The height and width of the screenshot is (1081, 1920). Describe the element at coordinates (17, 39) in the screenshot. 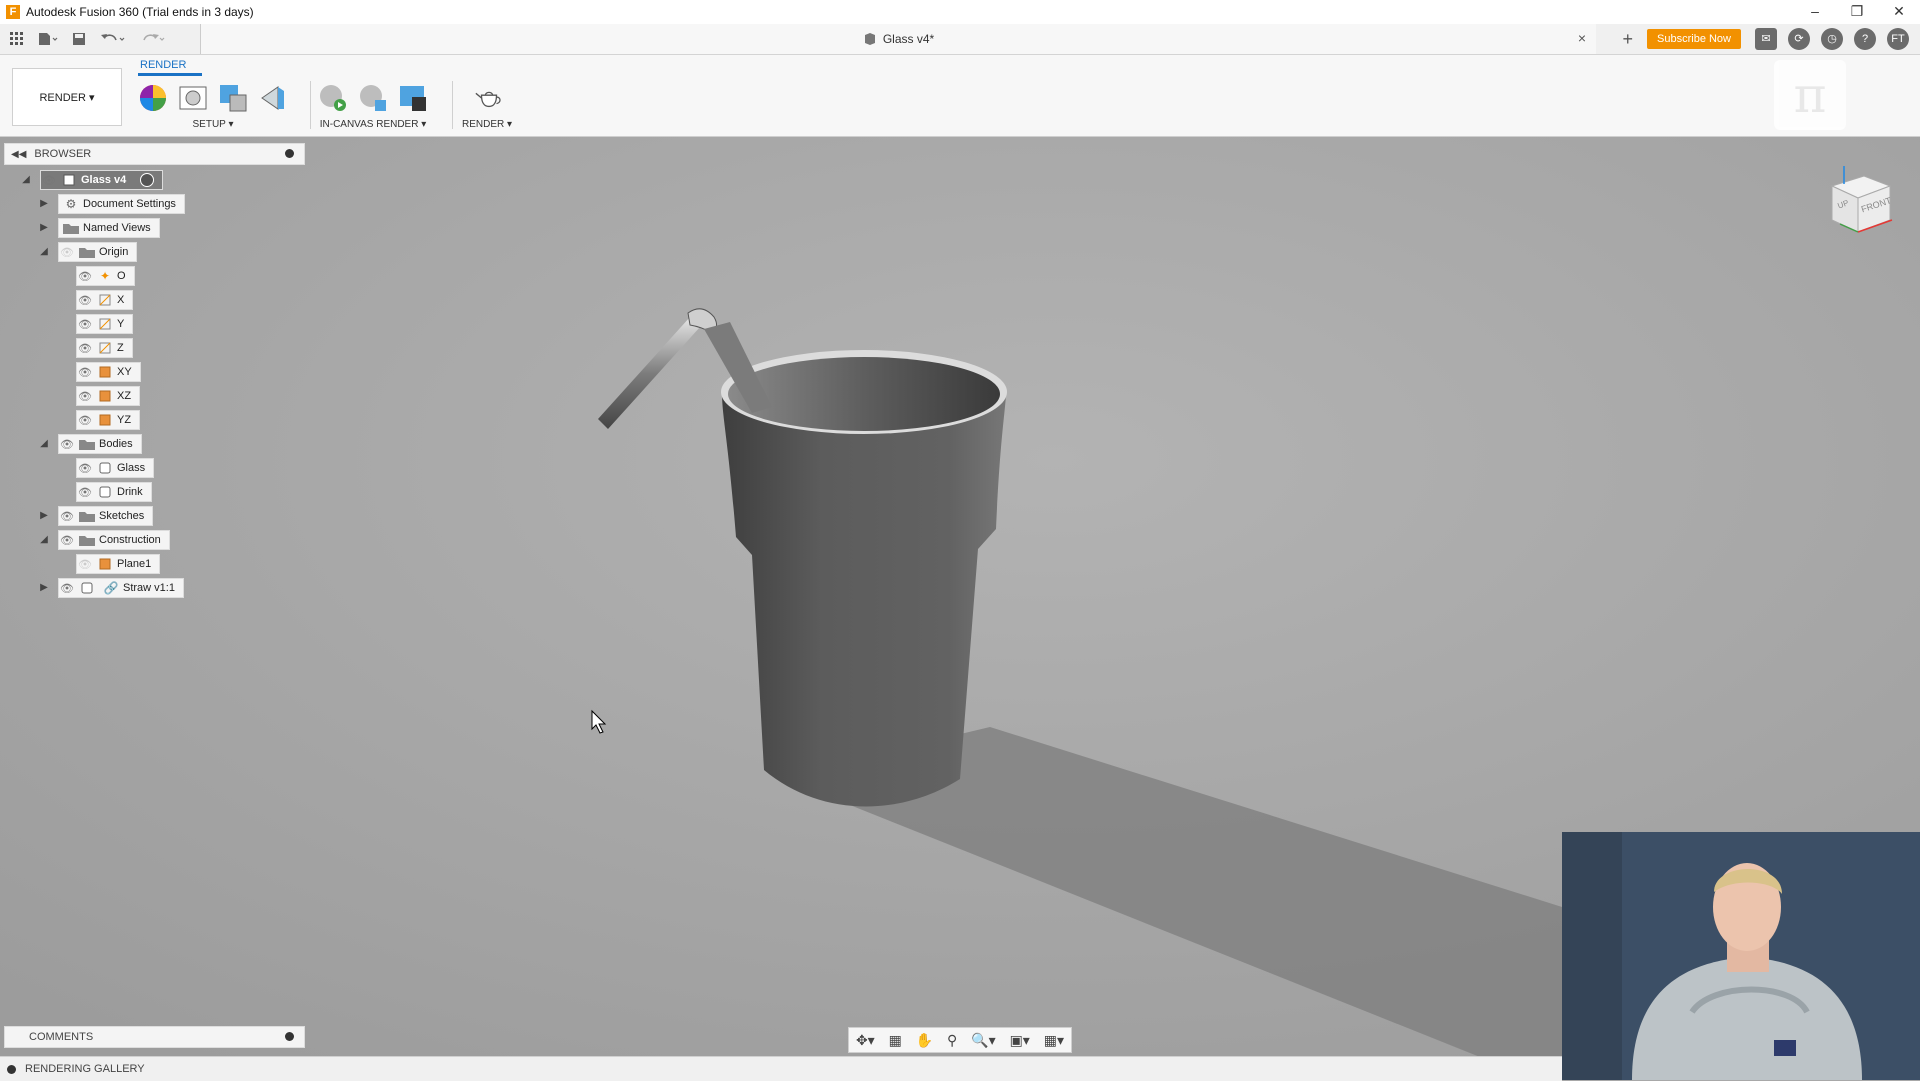

I see `grid-icon` at that location.